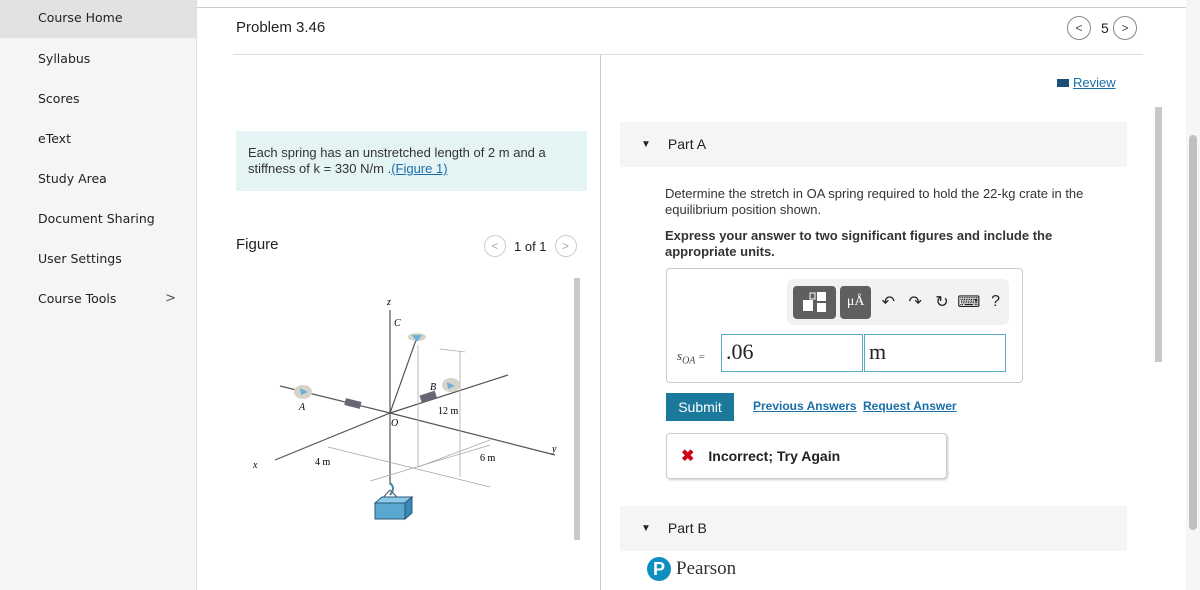 The height and width of the screenshot is (590, 1200). I want to click on sidebar-item-user-settings: User Settings, so click(98, 258).